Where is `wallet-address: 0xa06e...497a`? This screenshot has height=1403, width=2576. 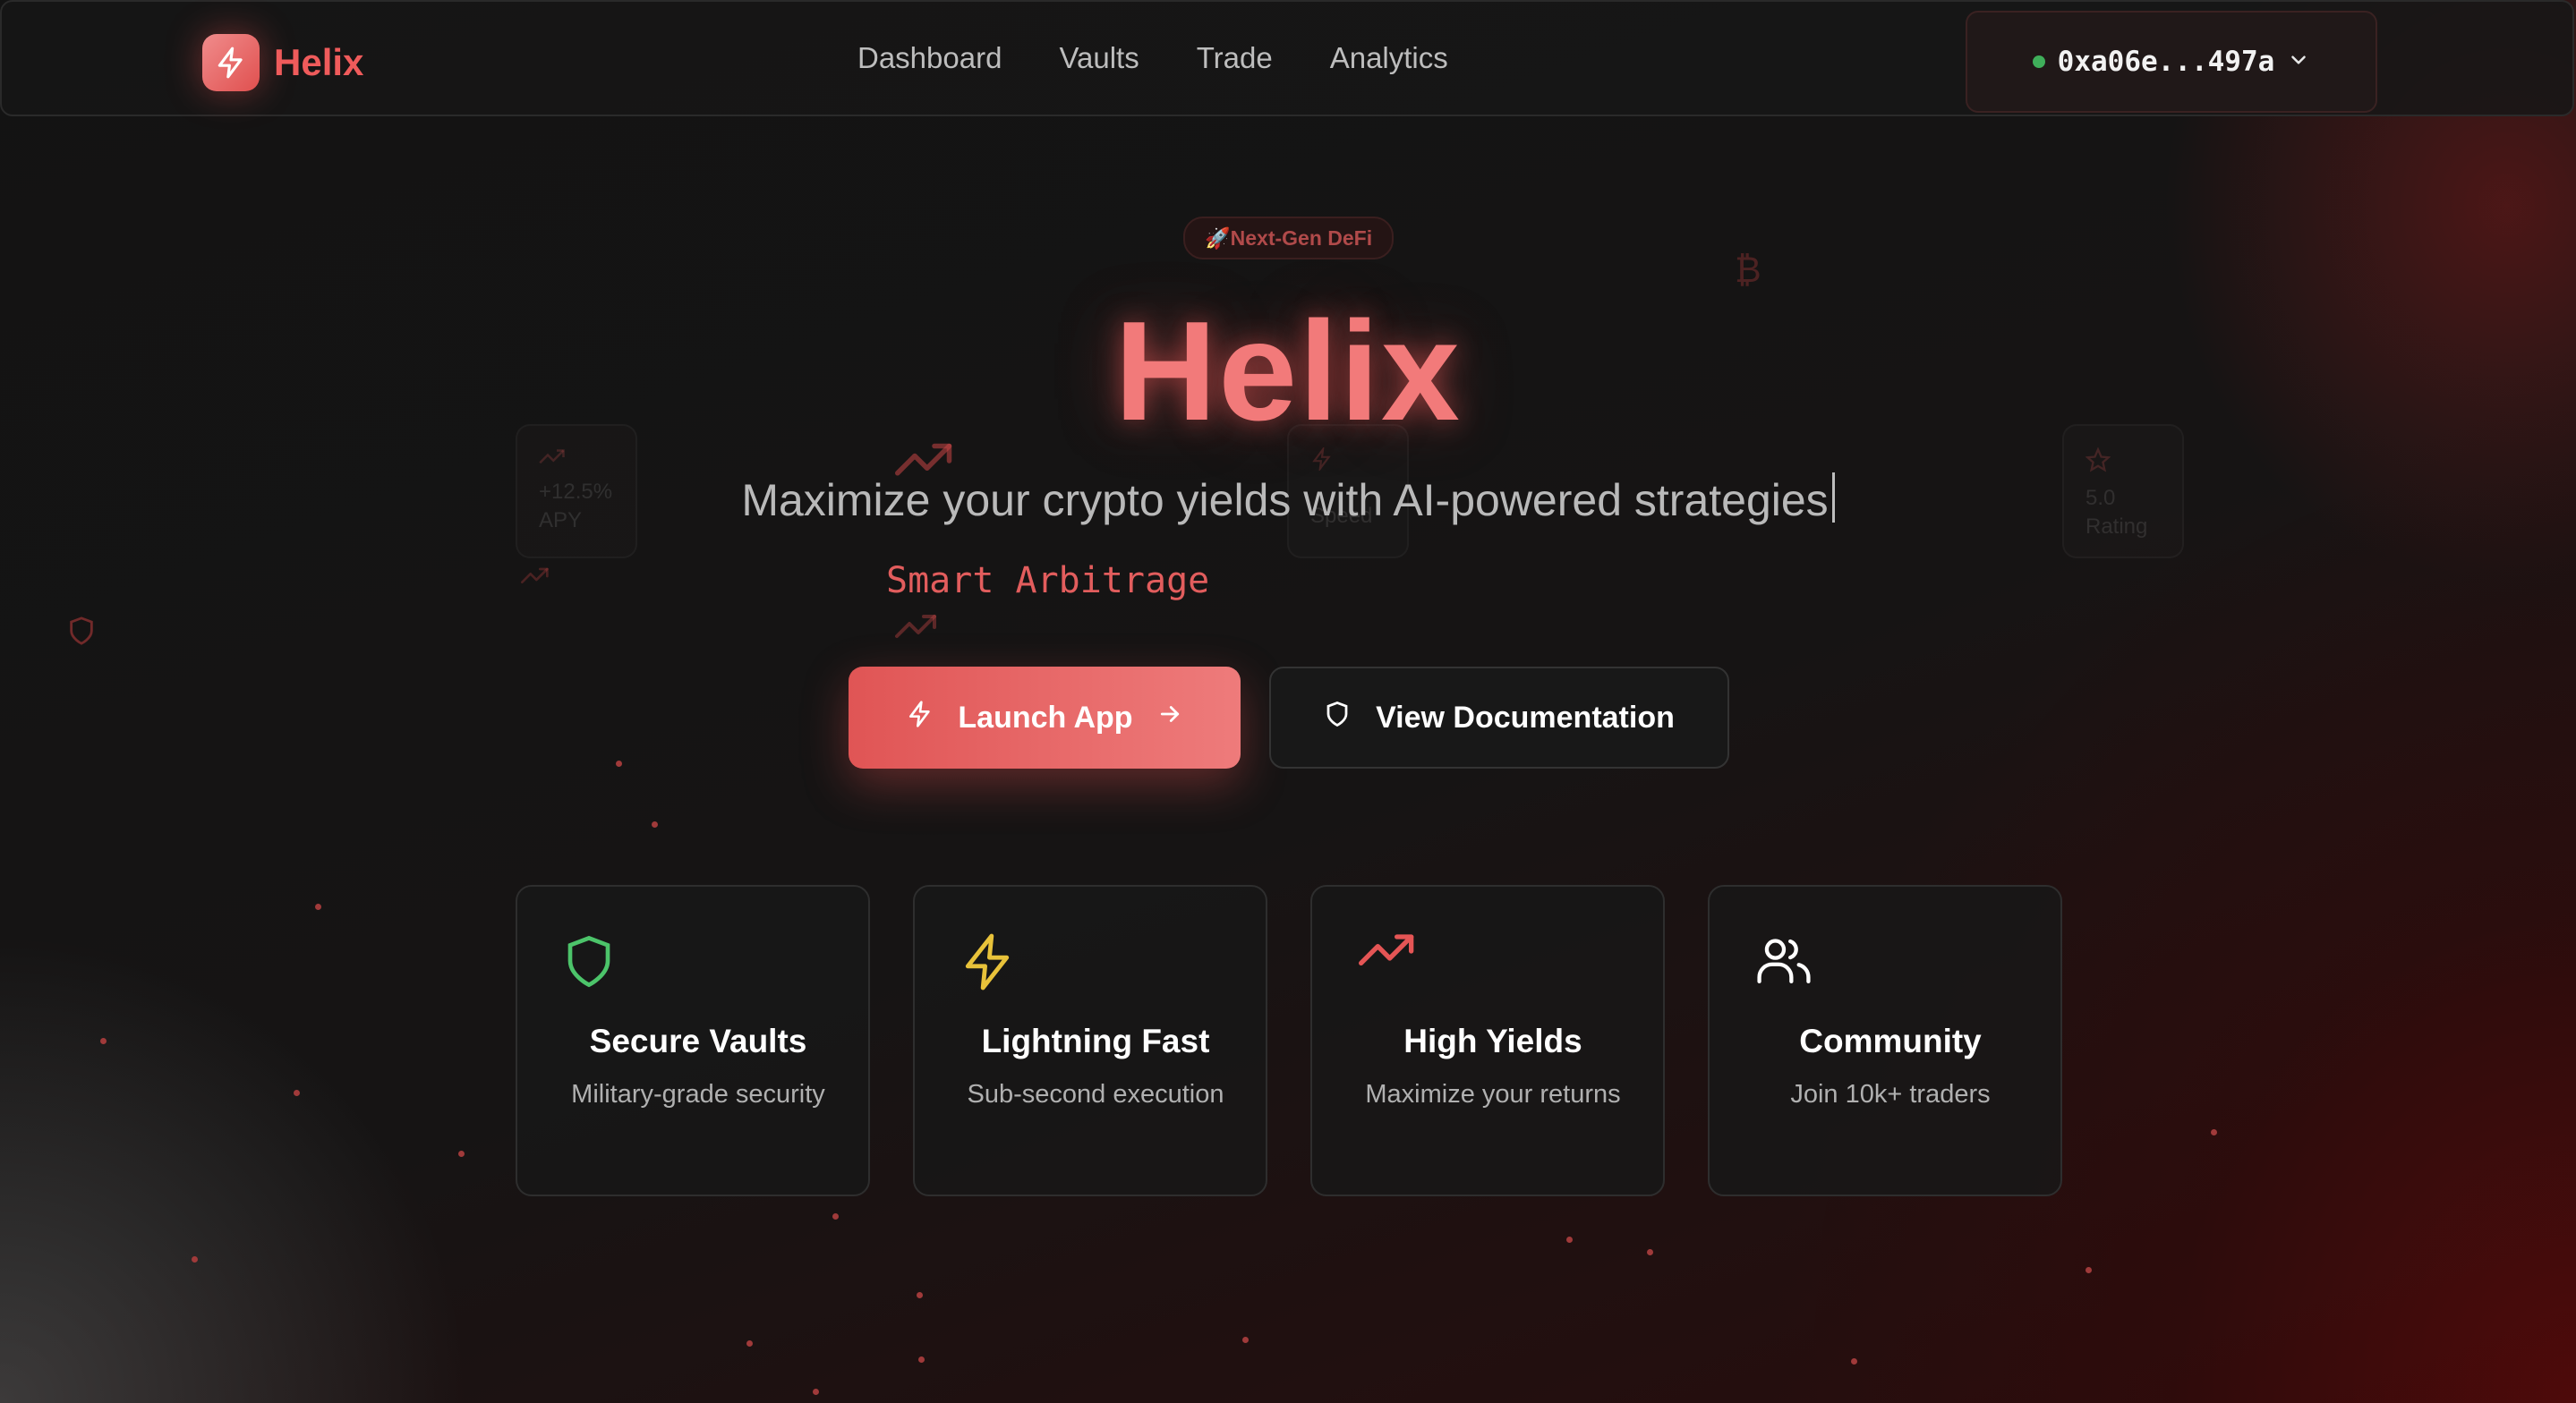
wallet-address: 0xa06e...497a is located at coordinates (2166, 62).